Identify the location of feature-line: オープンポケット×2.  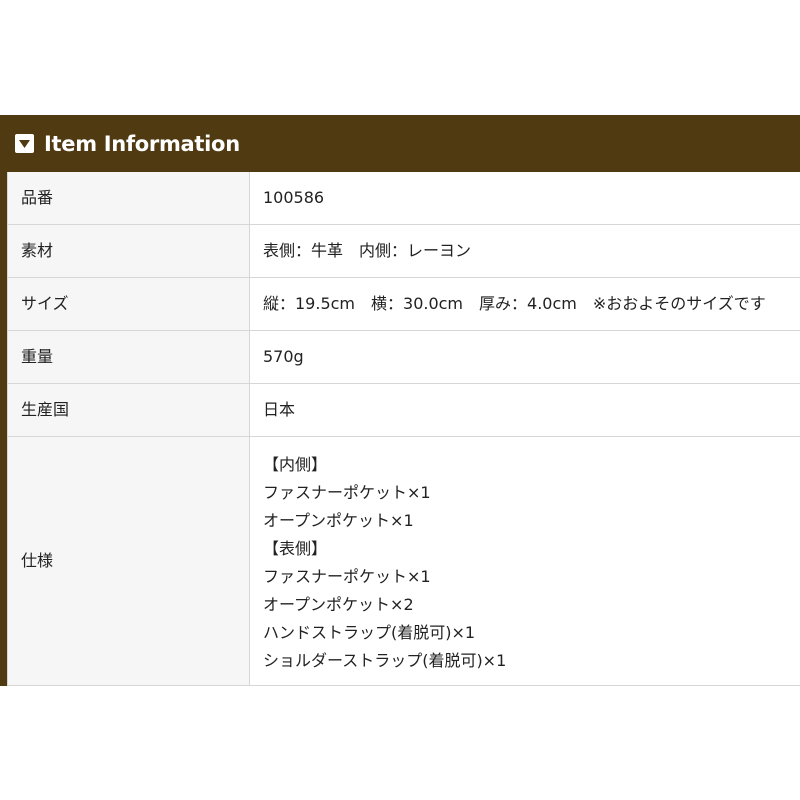
(338, 604).